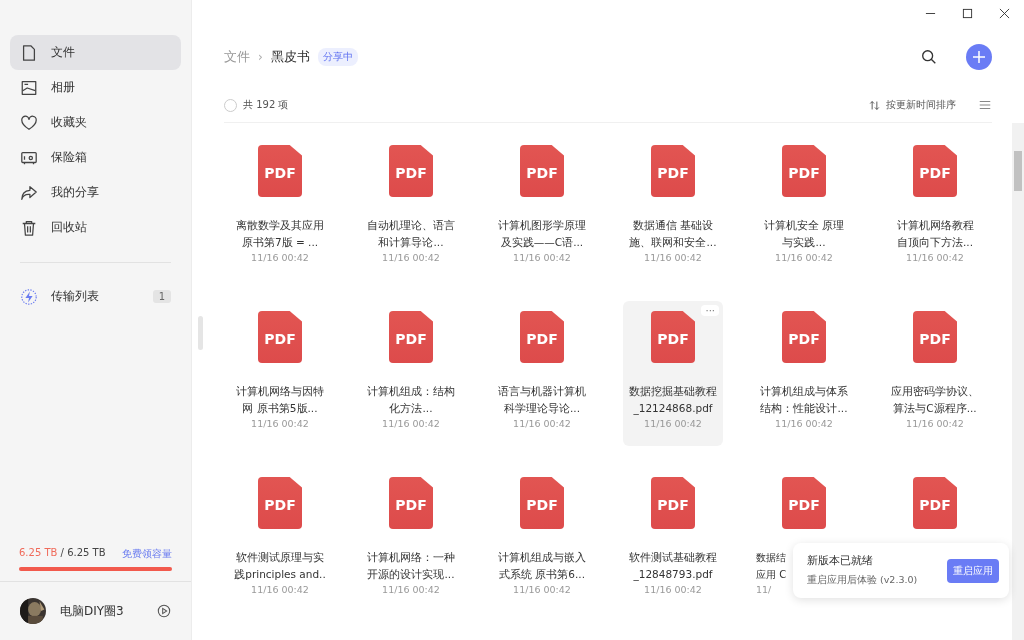 The image size is (1024, 640). Describe the element at coordinates (840, 561) in the screenshot. I see `toast-title: 新版本已就绪` at that location.